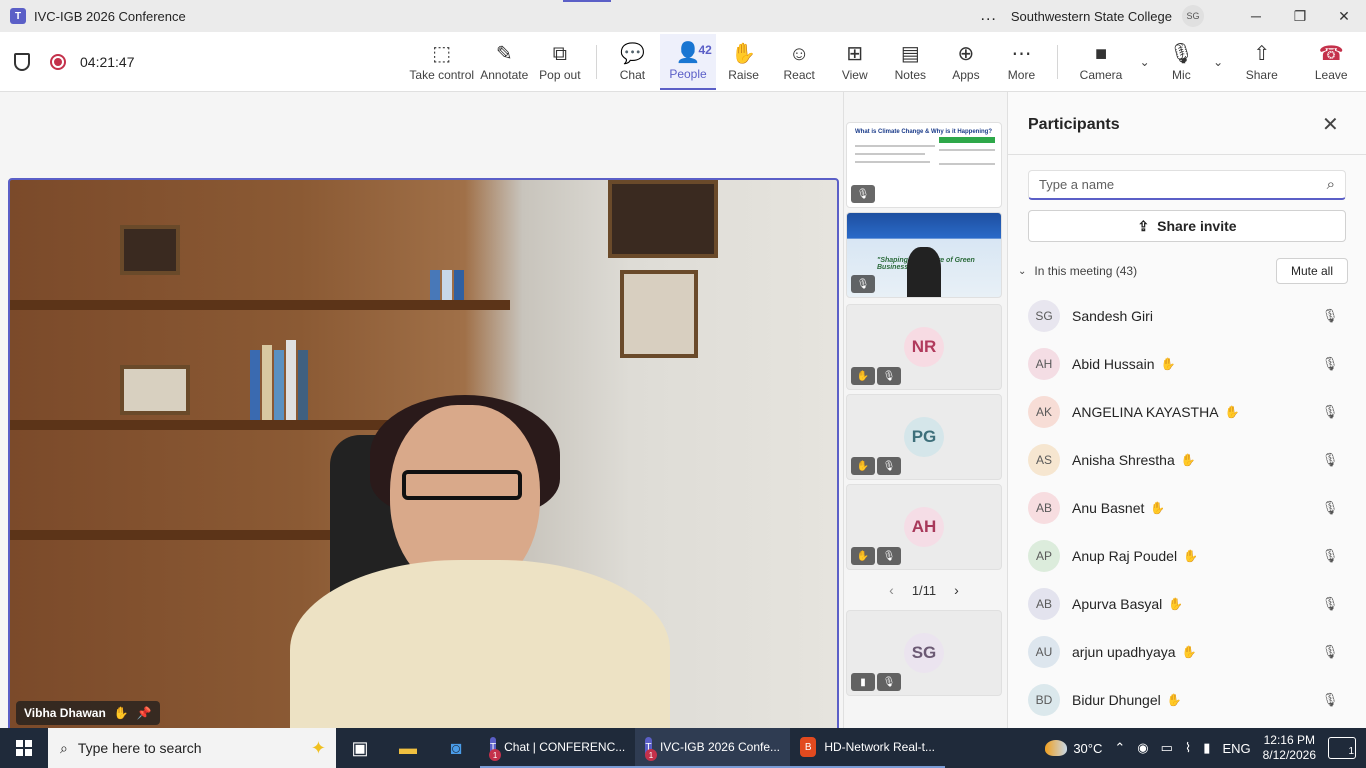 This screenshot has height=768, width=1366. Describe the element at coordinates (1182, 62) in the screenshot. I see `mic-button: 🎙 Mic` at that location.